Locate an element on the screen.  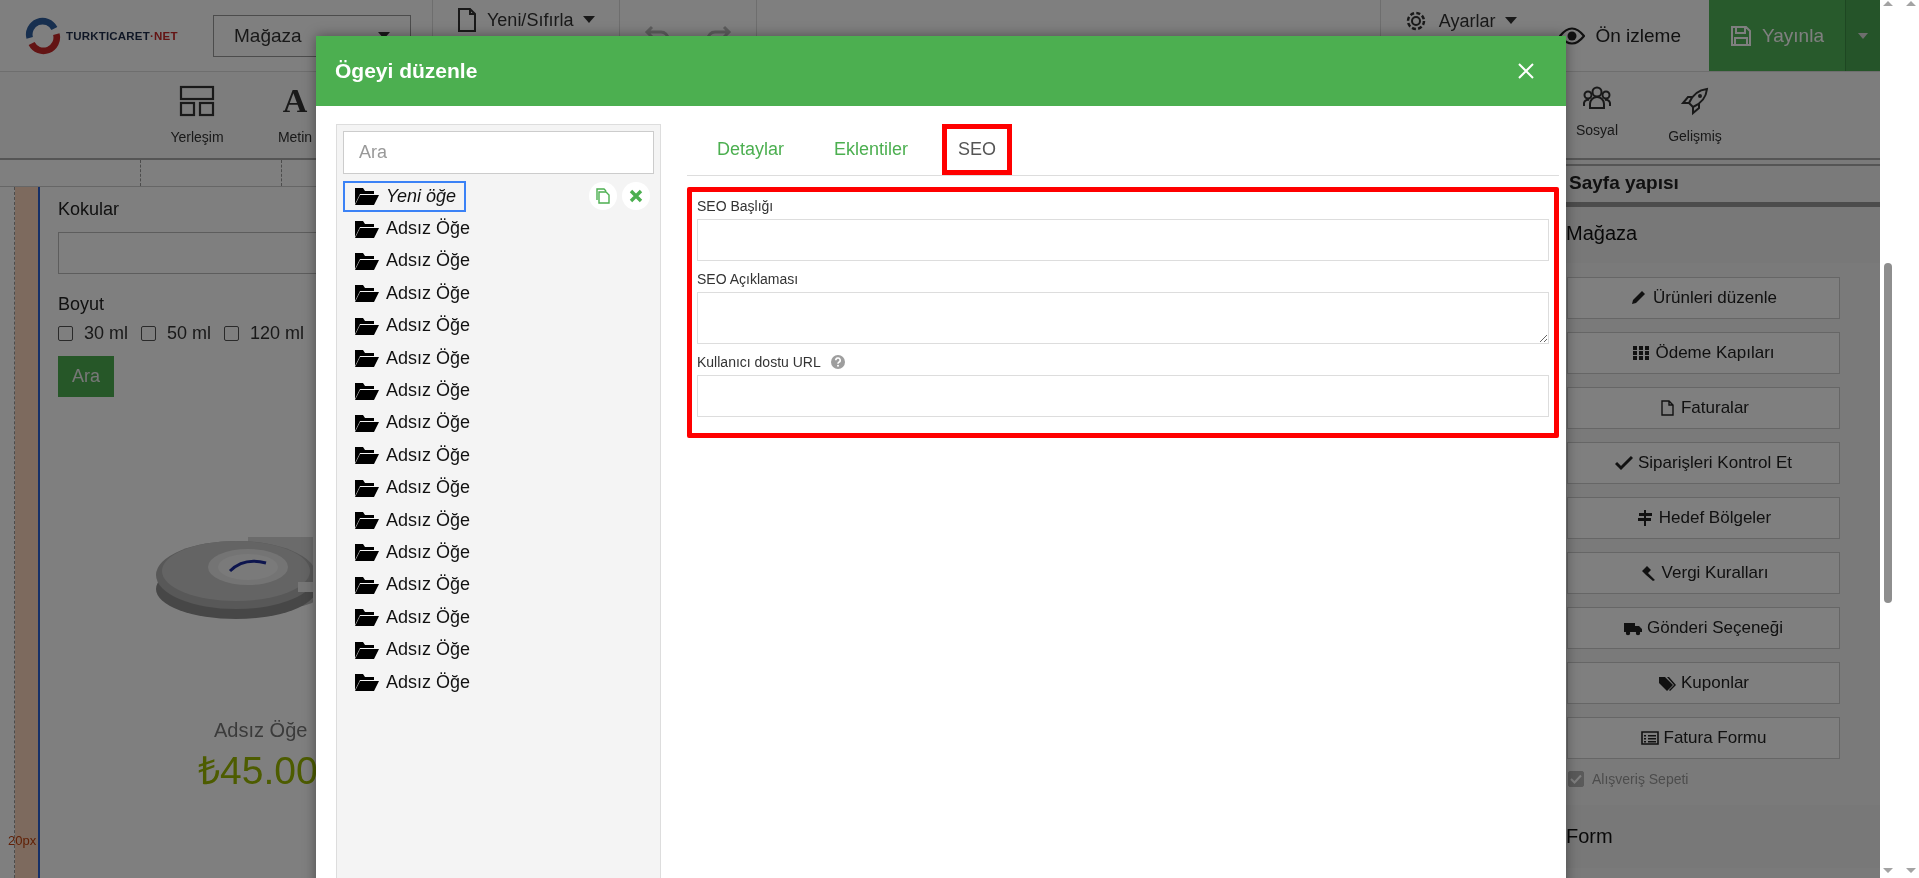
layout-icon is located at coordinates (197, 101).